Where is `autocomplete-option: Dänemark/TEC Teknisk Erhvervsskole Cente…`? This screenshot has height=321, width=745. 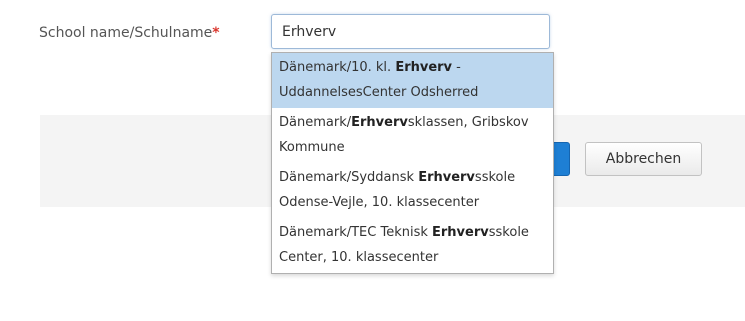
autocomplete-option: Dänemark/TEC Teknisk Erhvervsskole Cente… is located at coordinates (412, 245).